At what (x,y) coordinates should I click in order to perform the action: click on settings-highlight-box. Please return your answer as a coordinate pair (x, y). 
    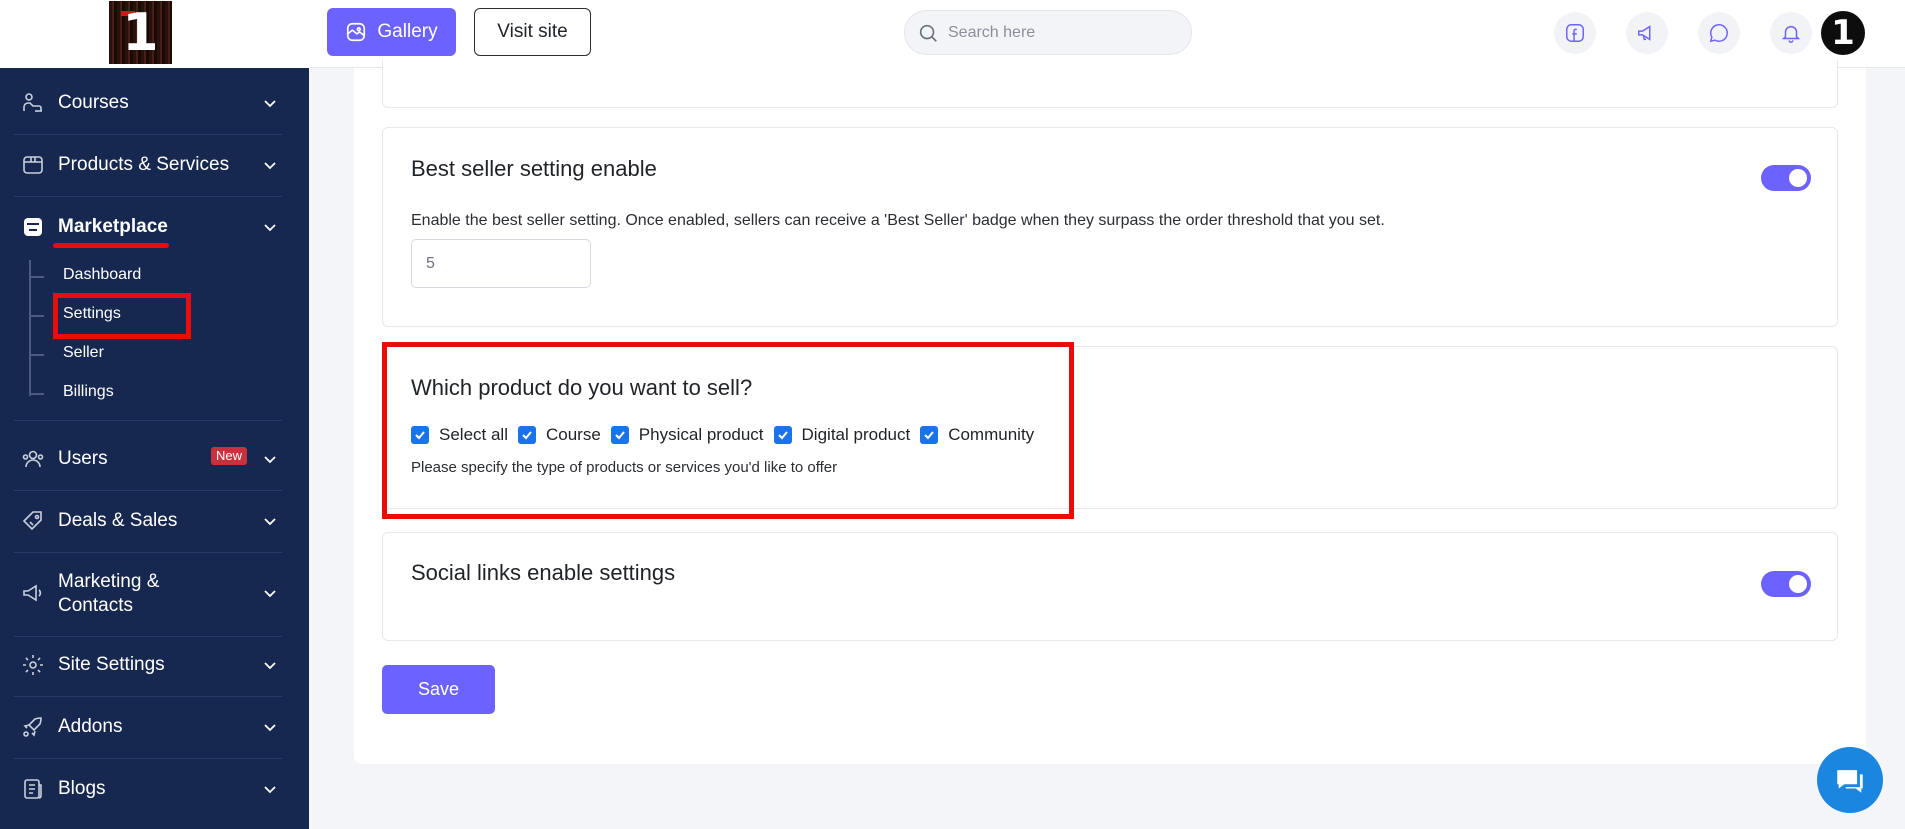
    Looking at the image, I should click on (122, 316).